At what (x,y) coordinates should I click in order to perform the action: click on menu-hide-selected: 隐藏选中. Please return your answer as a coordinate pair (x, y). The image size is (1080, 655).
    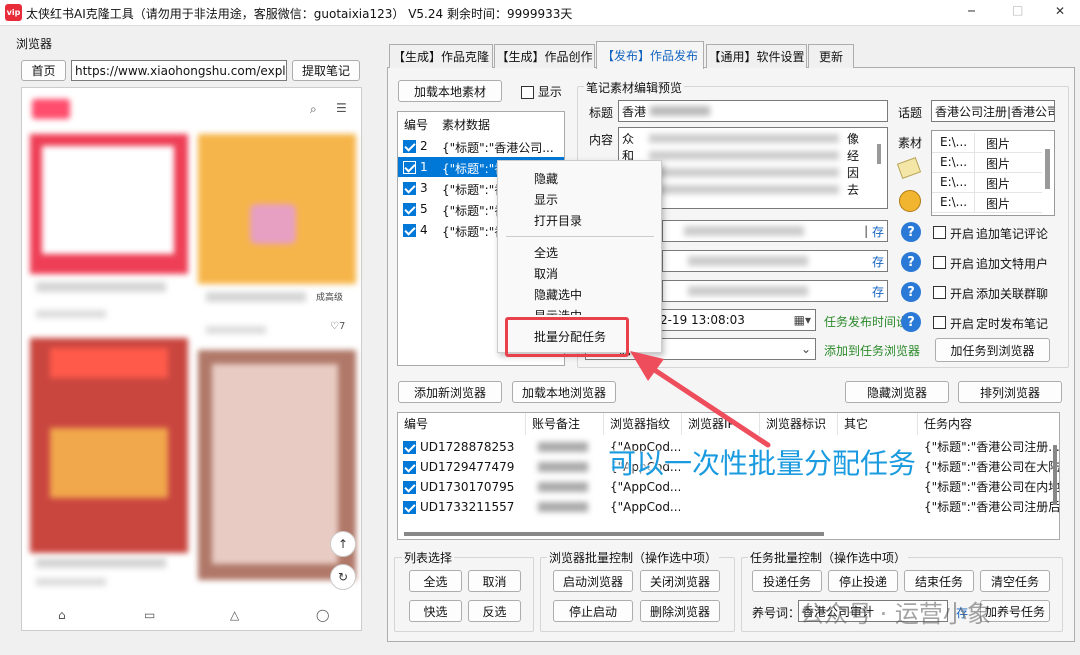
    Looking at the image, I should click on (558, 294).